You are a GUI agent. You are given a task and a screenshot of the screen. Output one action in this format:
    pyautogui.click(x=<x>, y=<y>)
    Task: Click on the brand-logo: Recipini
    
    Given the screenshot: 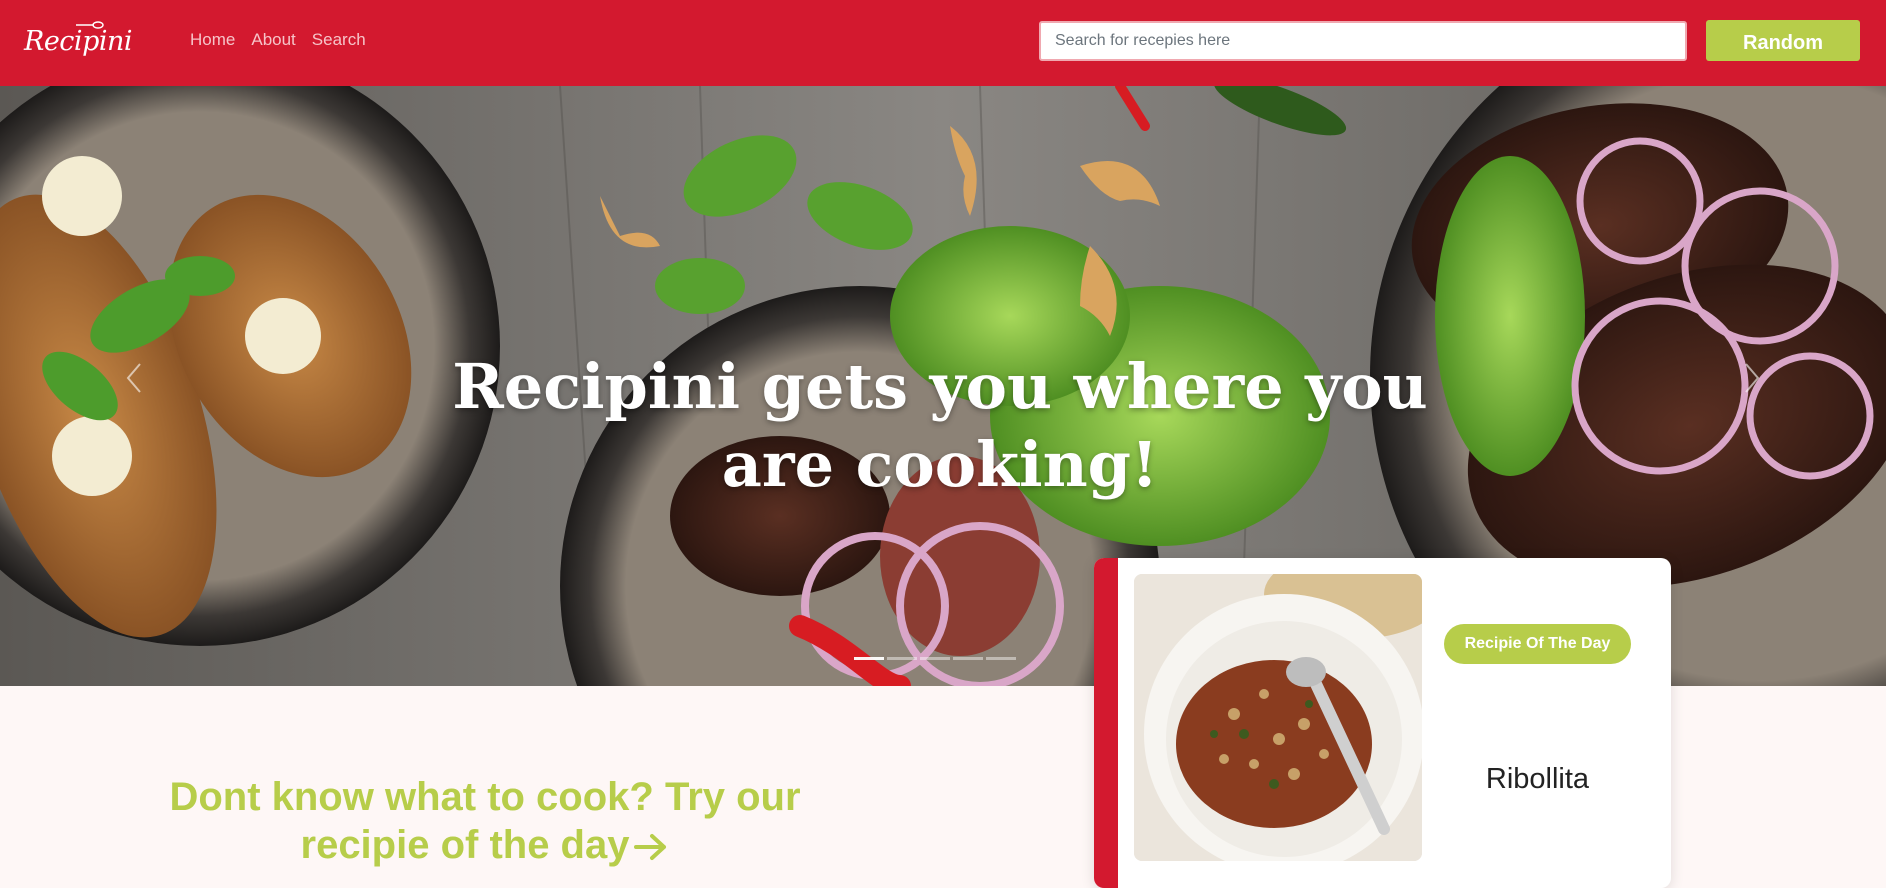 What is the action you would take?
    pyautogui.click(x=77, y=38)
    